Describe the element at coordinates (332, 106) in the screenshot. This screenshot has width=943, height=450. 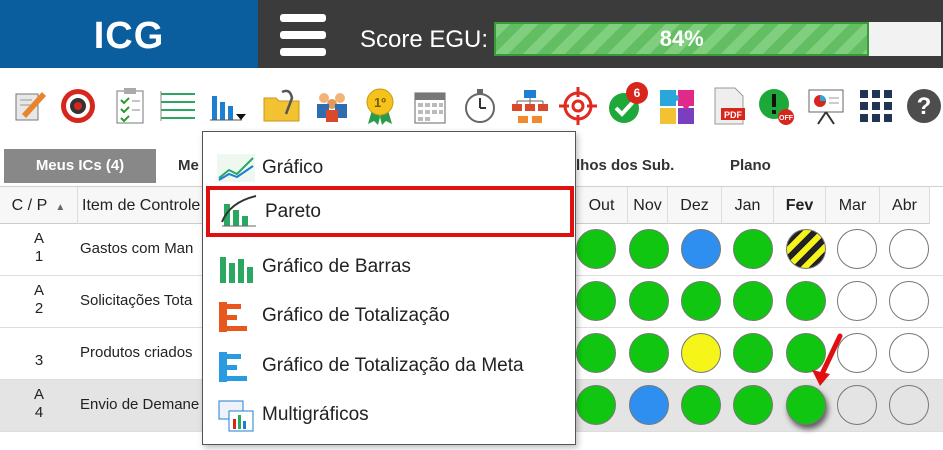
I see `team-icon` at that location.